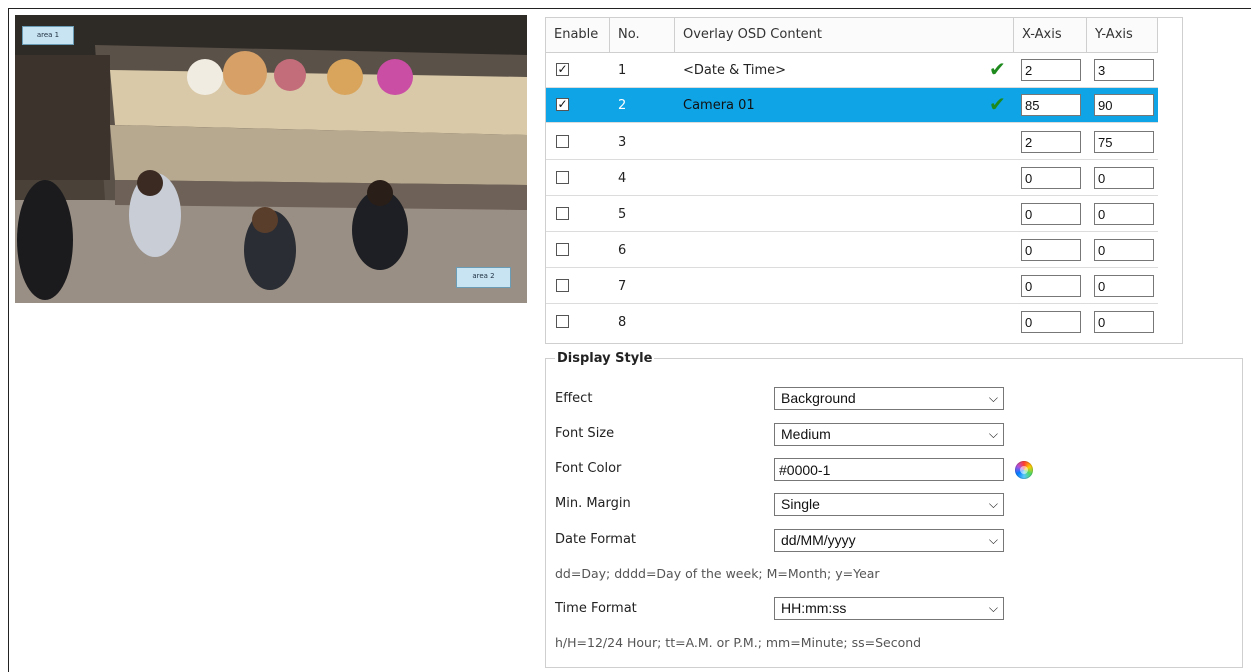  I want to click on time-format-select: HH:mm:ss ⌵, so click(889, 608).